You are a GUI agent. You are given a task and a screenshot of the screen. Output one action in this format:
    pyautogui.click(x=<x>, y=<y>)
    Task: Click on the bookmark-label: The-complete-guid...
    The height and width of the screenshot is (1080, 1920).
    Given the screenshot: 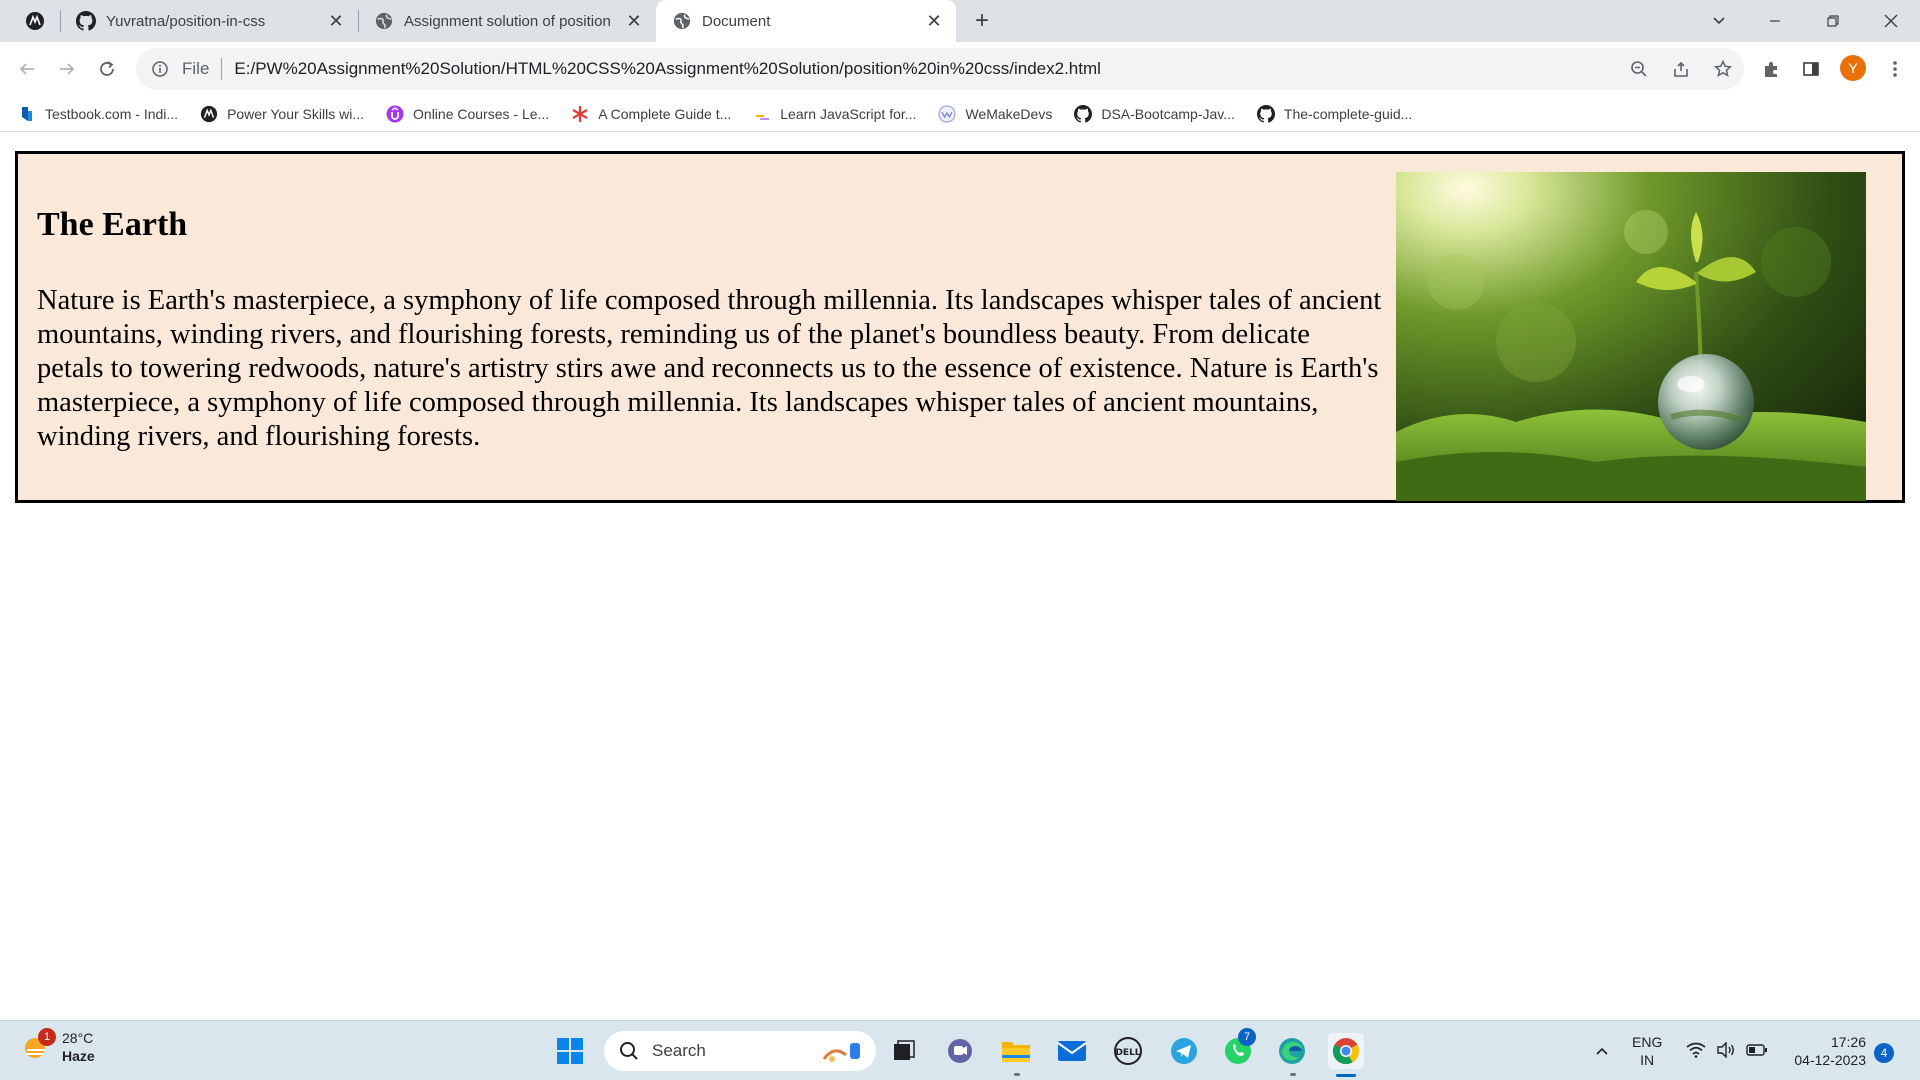 What is the action you would take?
    pyautogui.click(x=1348, y=113)
    